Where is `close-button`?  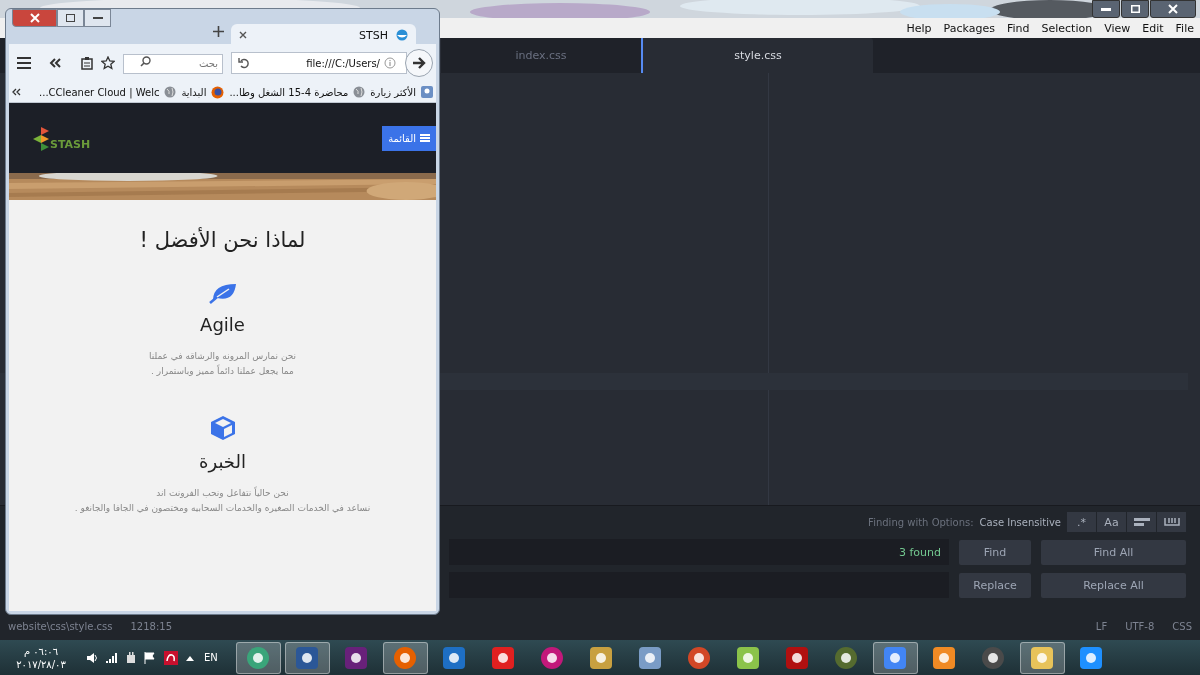 close-button is located at coordinates (1173, 9).